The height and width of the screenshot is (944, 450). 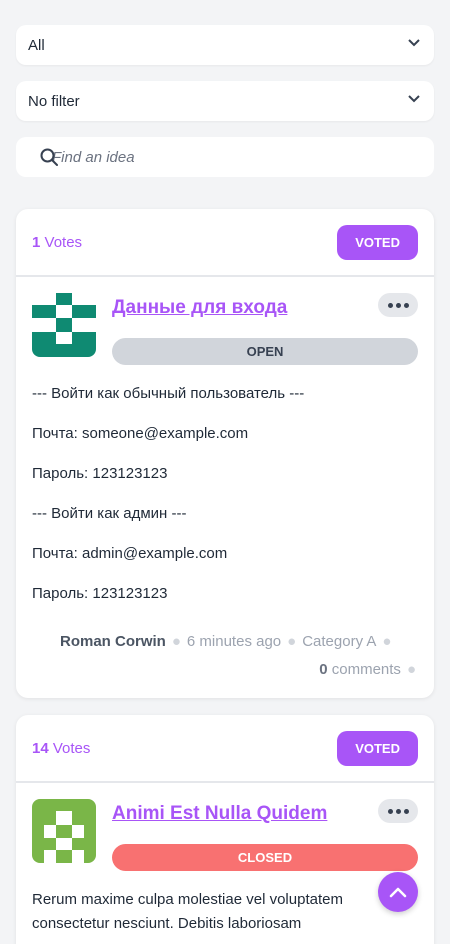 What do you see at coordinates (225, 45) in the screenshot?
I see `category-select: All` at bounding box center [225, 45].